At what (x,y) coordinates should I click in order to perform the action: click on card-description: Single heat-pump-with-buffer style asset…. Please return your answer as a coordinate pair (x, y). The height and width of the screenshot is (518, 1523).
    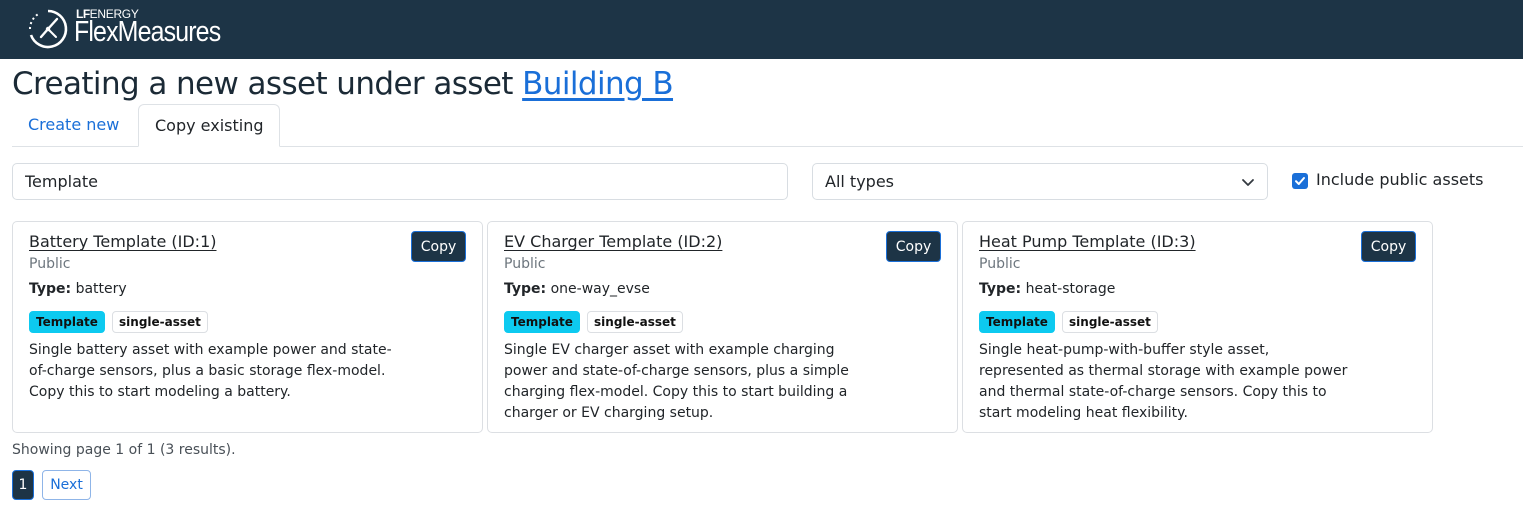
    Looking at the image, I should click on (1163, 381).